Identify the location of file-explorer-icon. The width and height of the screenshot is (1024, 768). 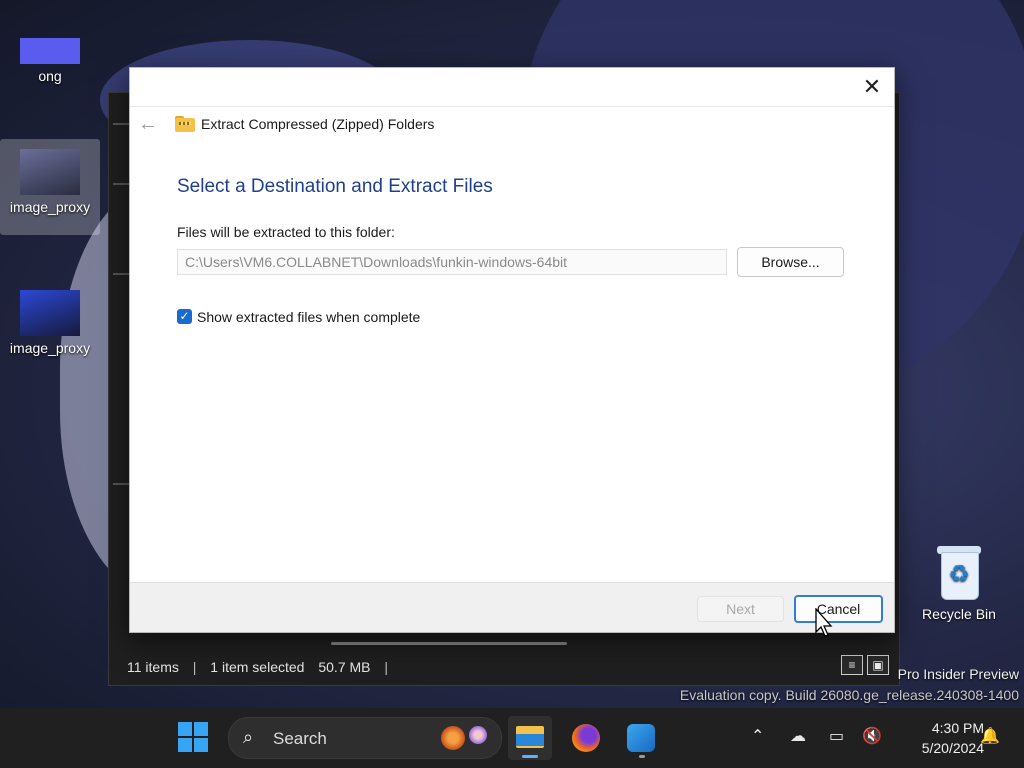
(530, 737).